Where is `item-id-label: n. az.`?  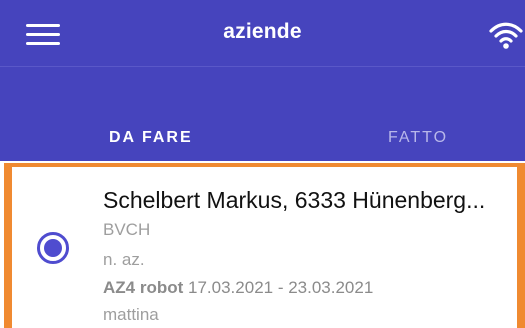
item-id-label: n. az. is located at coordinates (124, 259).